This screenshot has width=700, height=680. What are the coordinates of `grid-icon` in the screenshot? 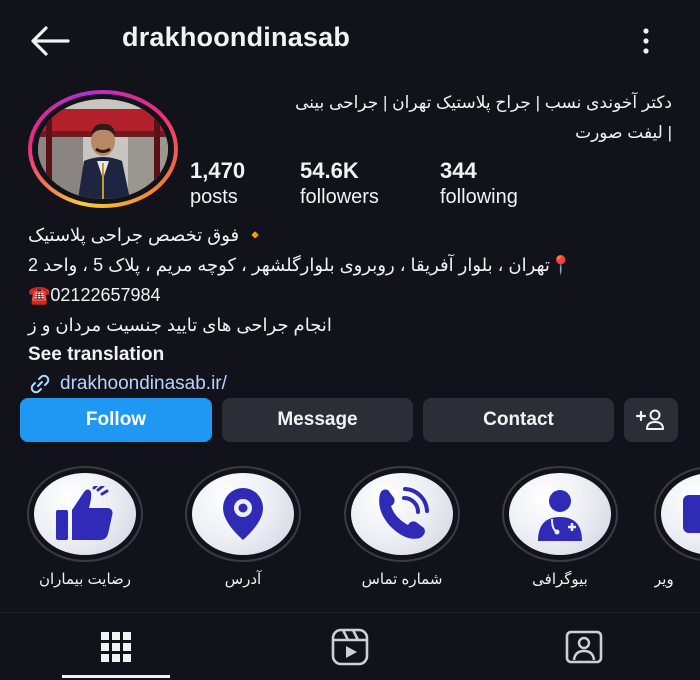 It's located at (116, 647).